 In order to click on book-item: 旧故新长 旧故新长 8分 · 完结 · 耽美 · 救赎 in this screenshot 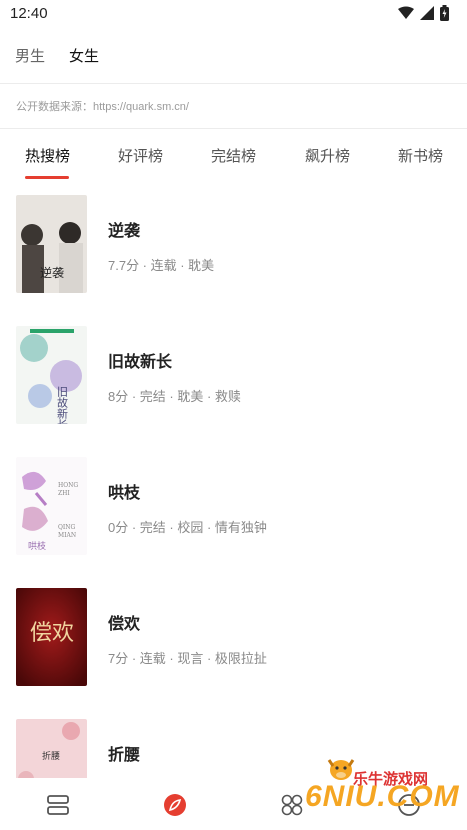, I will do `click(233, 367)`.